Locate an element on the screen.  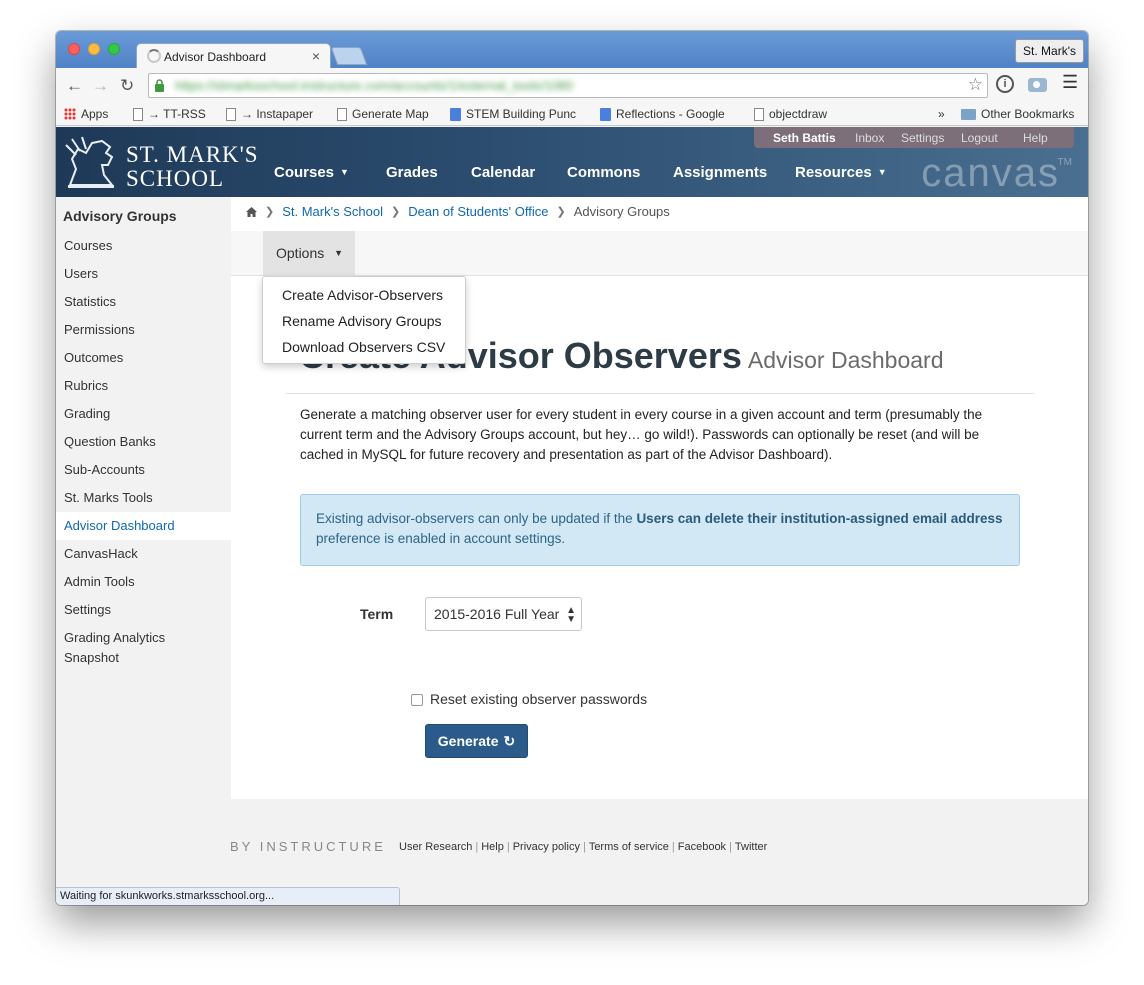
other-bookmarks-folder: Other Bookmarks is located at coordinates (1017, 114).